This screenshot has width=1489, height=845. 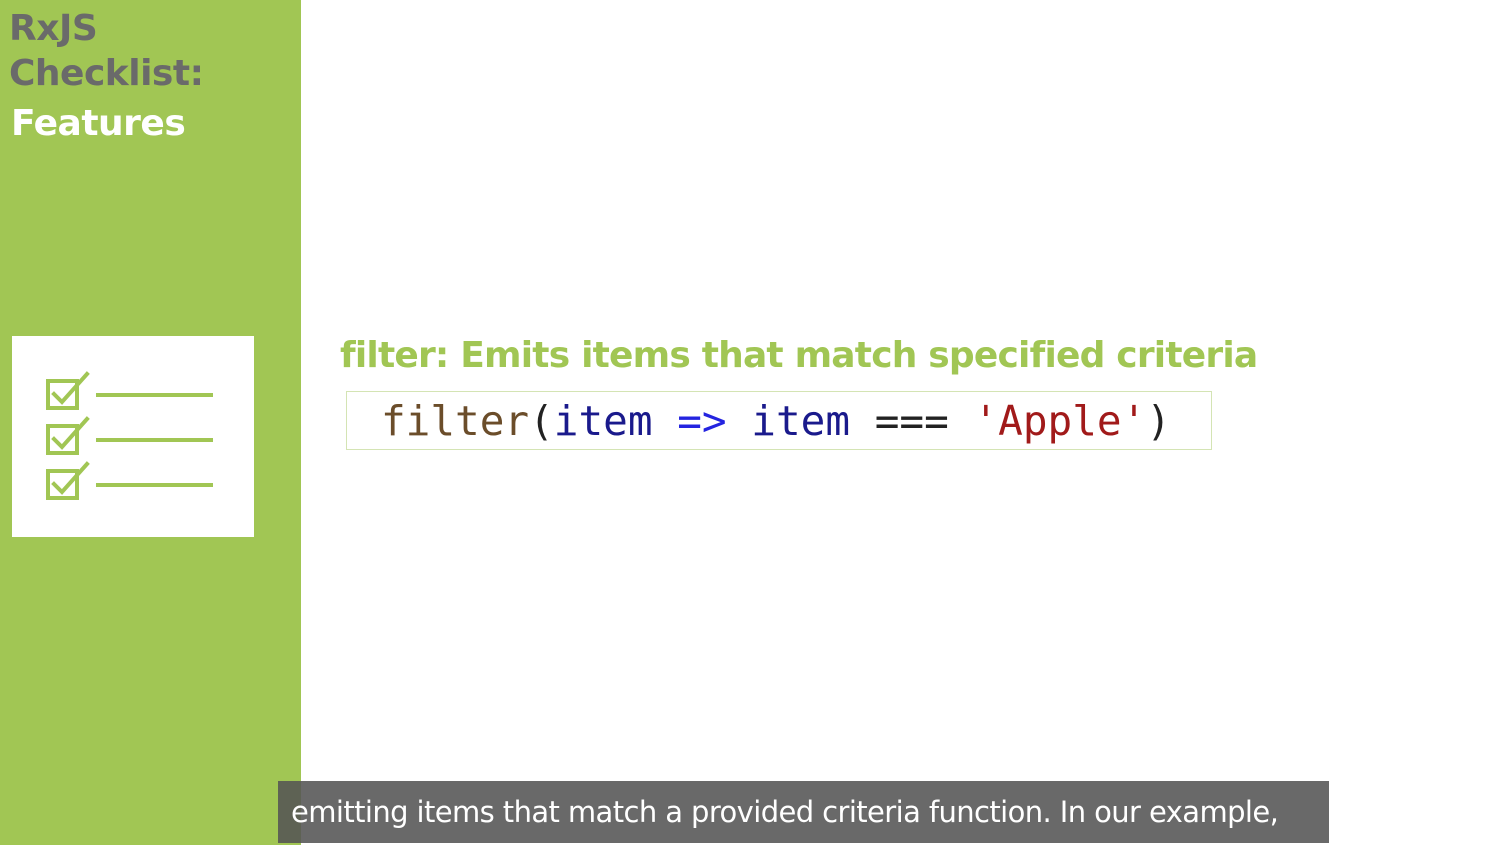 I want to click on code-example-box: filter(item => item === 'Apple'), so click(x=779, y=420).